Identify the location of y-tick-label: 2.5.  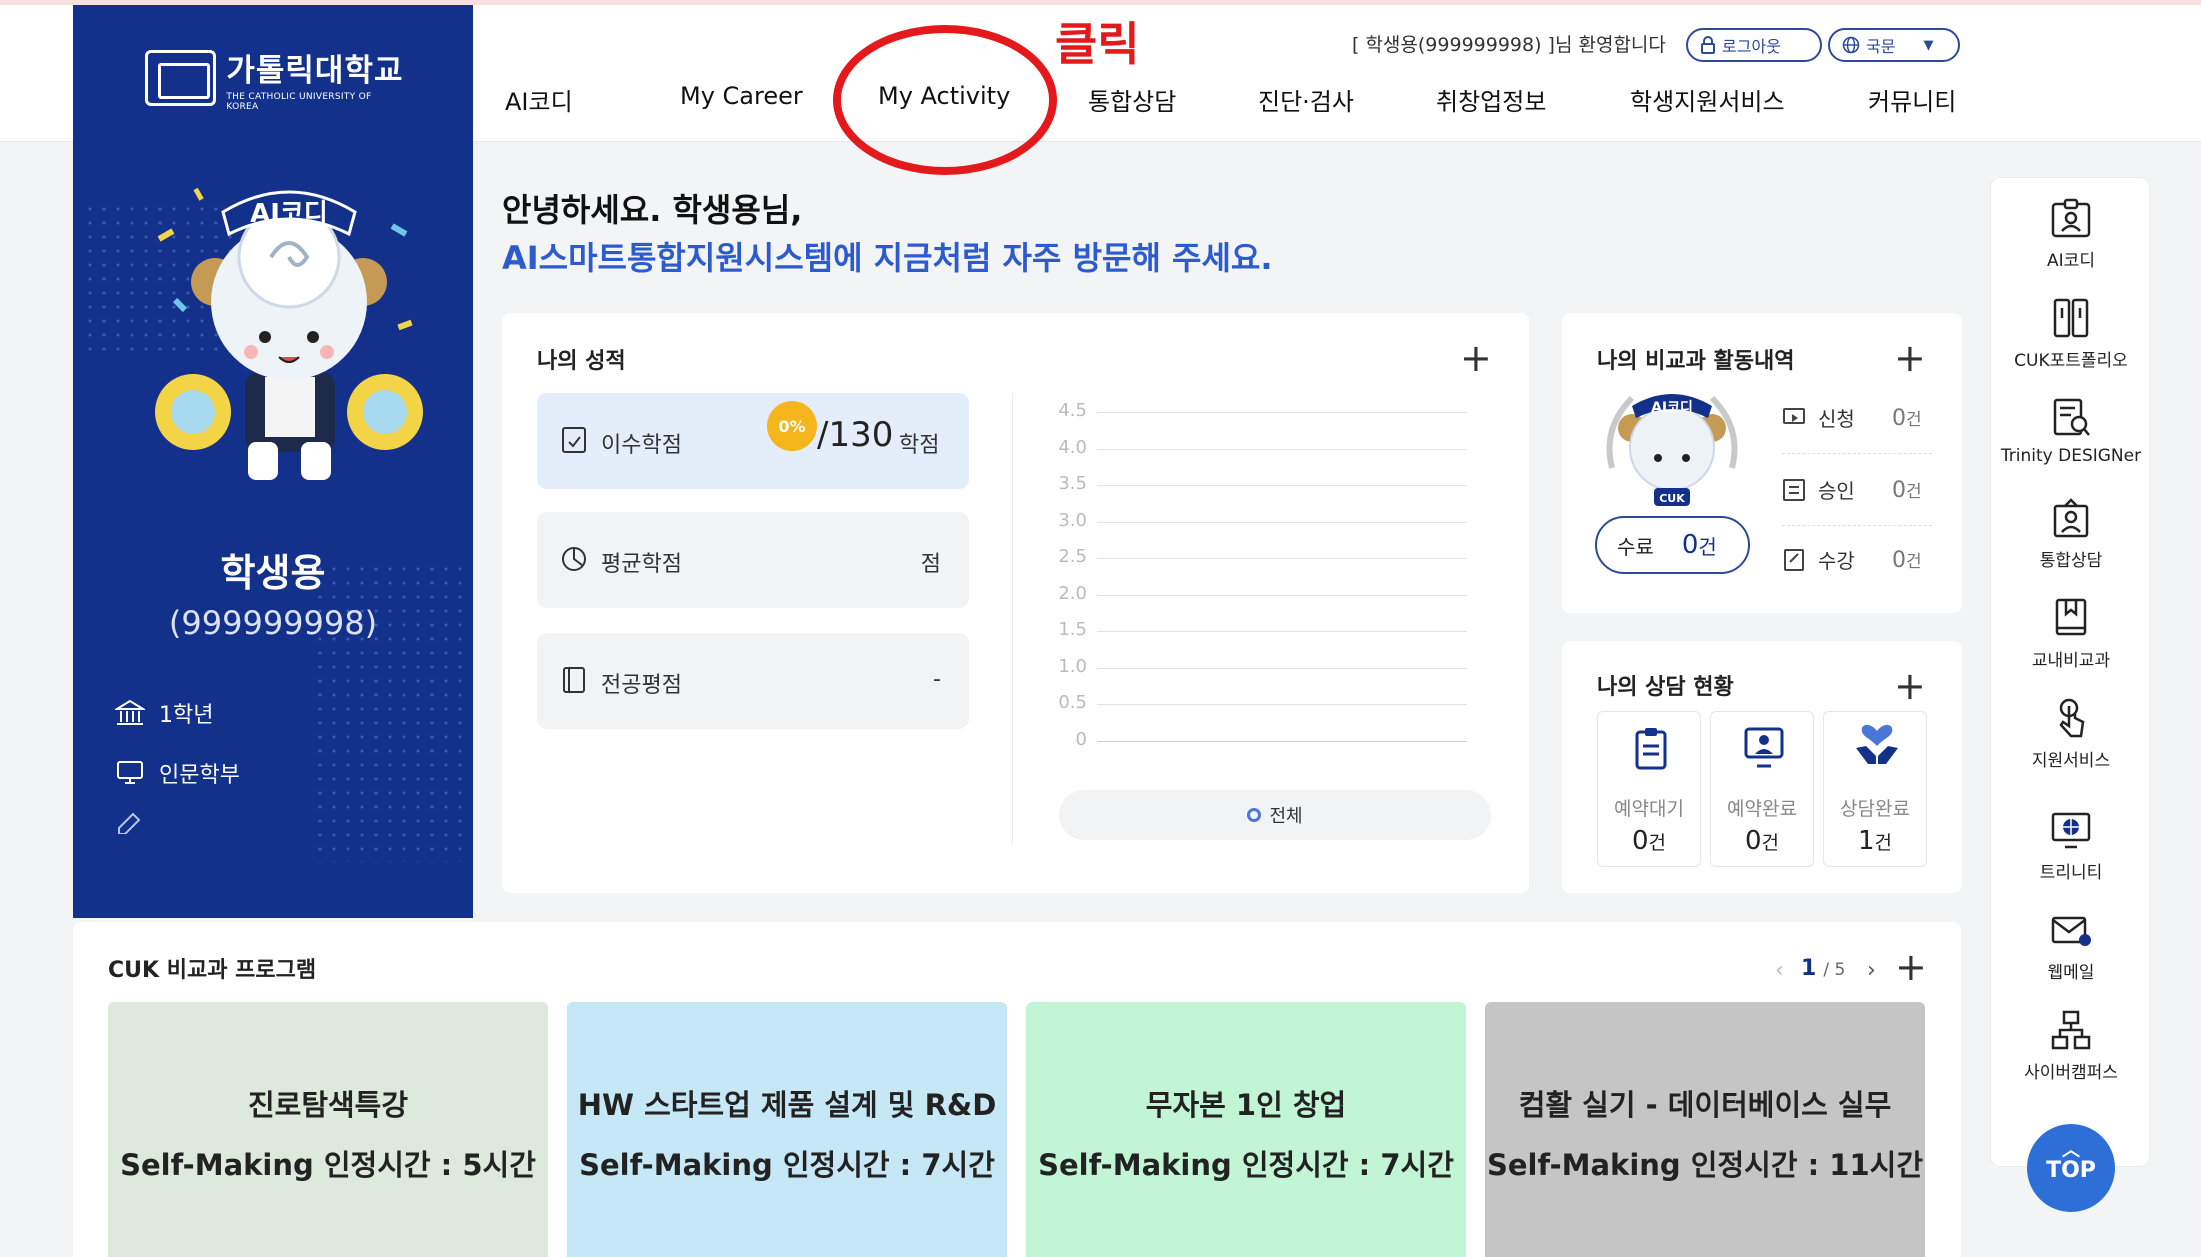
(1072, 556).